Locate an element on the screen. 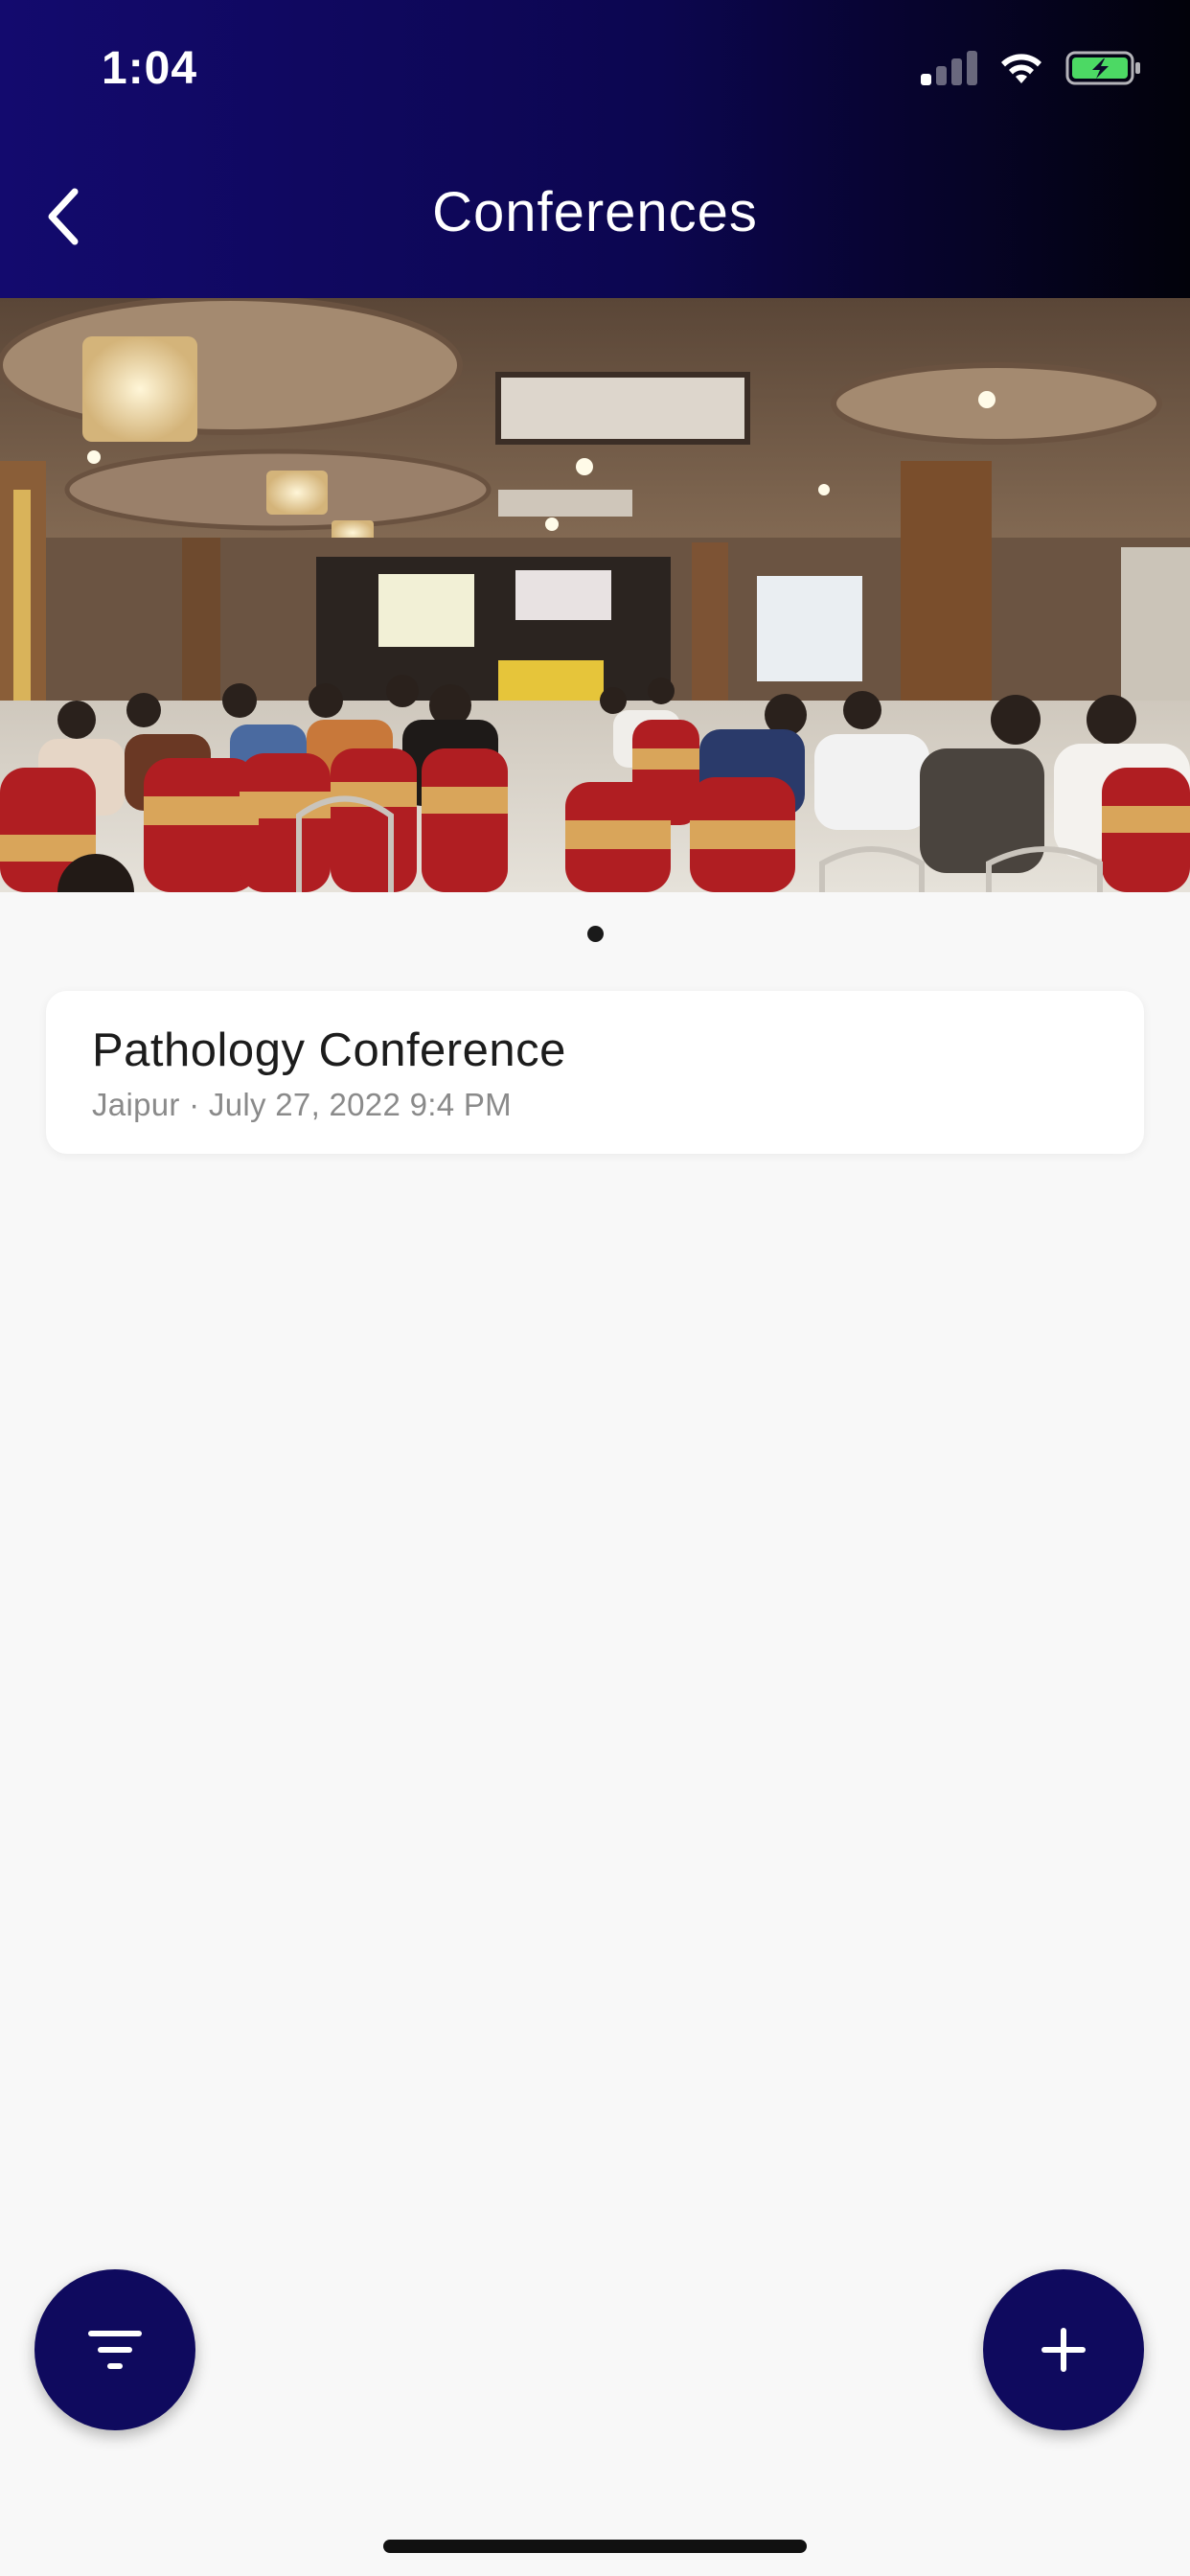 This screenshot has height=2576, width=1190. add-conference-button is located at coordinates (1064, 2349).